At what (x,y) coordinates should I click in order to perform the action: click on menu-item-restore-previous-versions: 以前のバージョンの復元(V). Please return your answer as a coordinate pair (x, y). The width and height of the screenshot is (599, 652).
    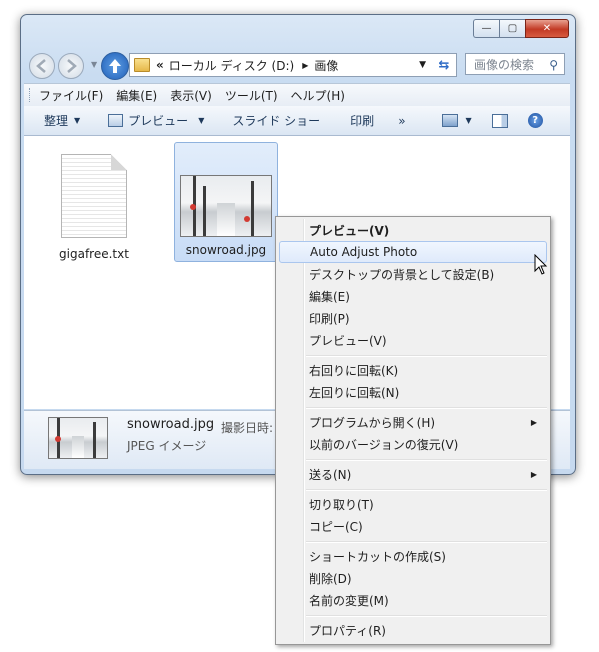
    Looking at the image, I should click on (413, 444).